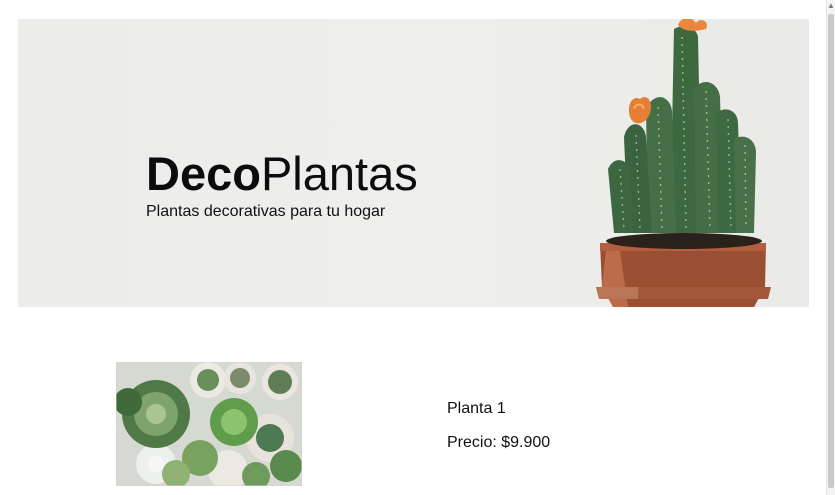  What do you see at coordinates (339, 173) in the screenshot?
I see `brand-title-regular: Plantas` at bounding box center [339, 173].